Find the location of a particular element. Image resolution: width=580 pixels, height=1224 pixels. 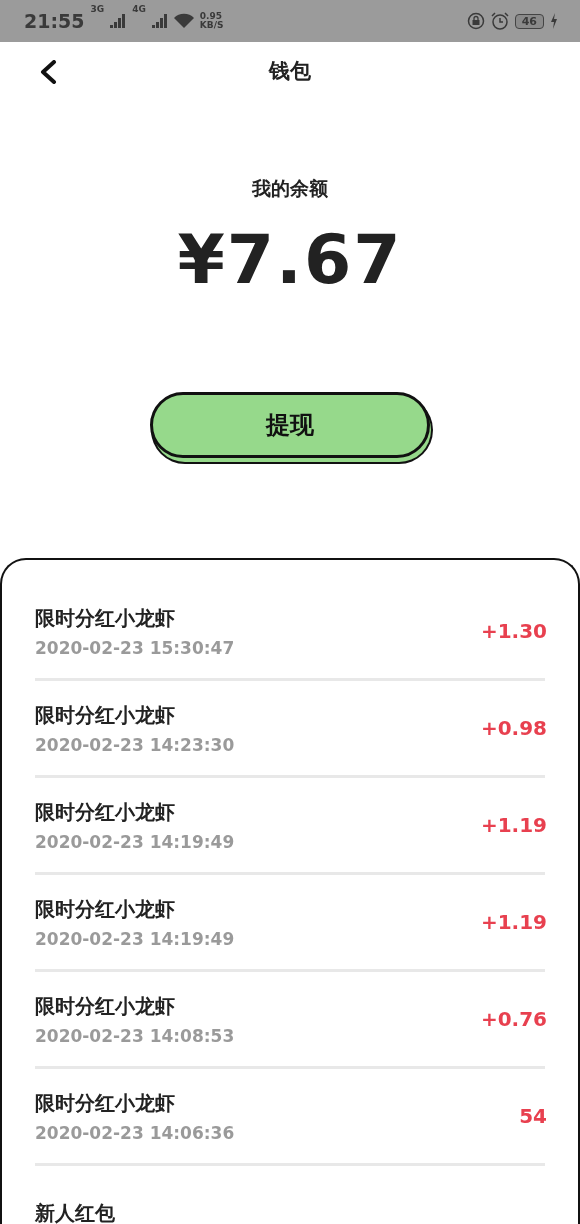

charging-icon is located at coordinates (554, 21).